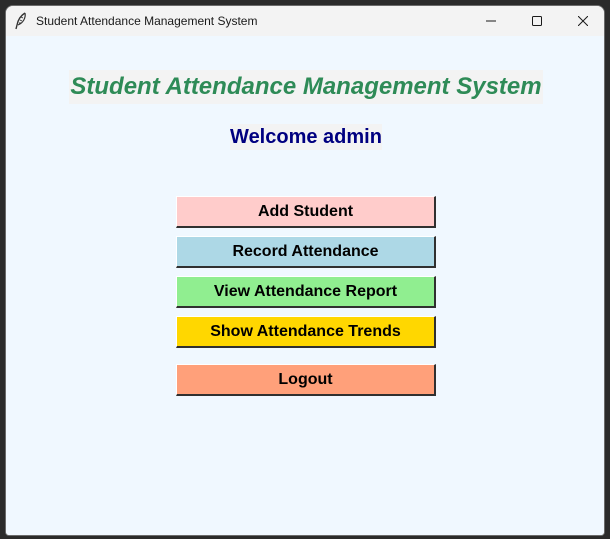 The image size is (610, 539). What do you see at coordinates (20, 21) in the screenshot?
I see `feather-icon` at bounding box center [20, 21].